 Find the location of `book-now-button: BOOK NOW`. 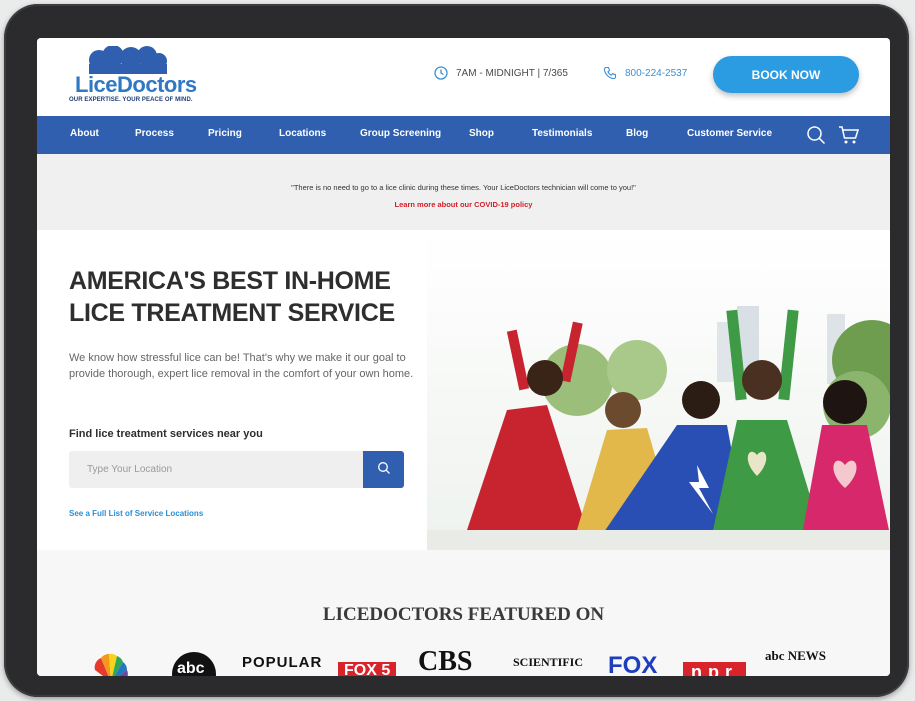

book-now-button: BOOK NOW is located at coordinates (786, 74).